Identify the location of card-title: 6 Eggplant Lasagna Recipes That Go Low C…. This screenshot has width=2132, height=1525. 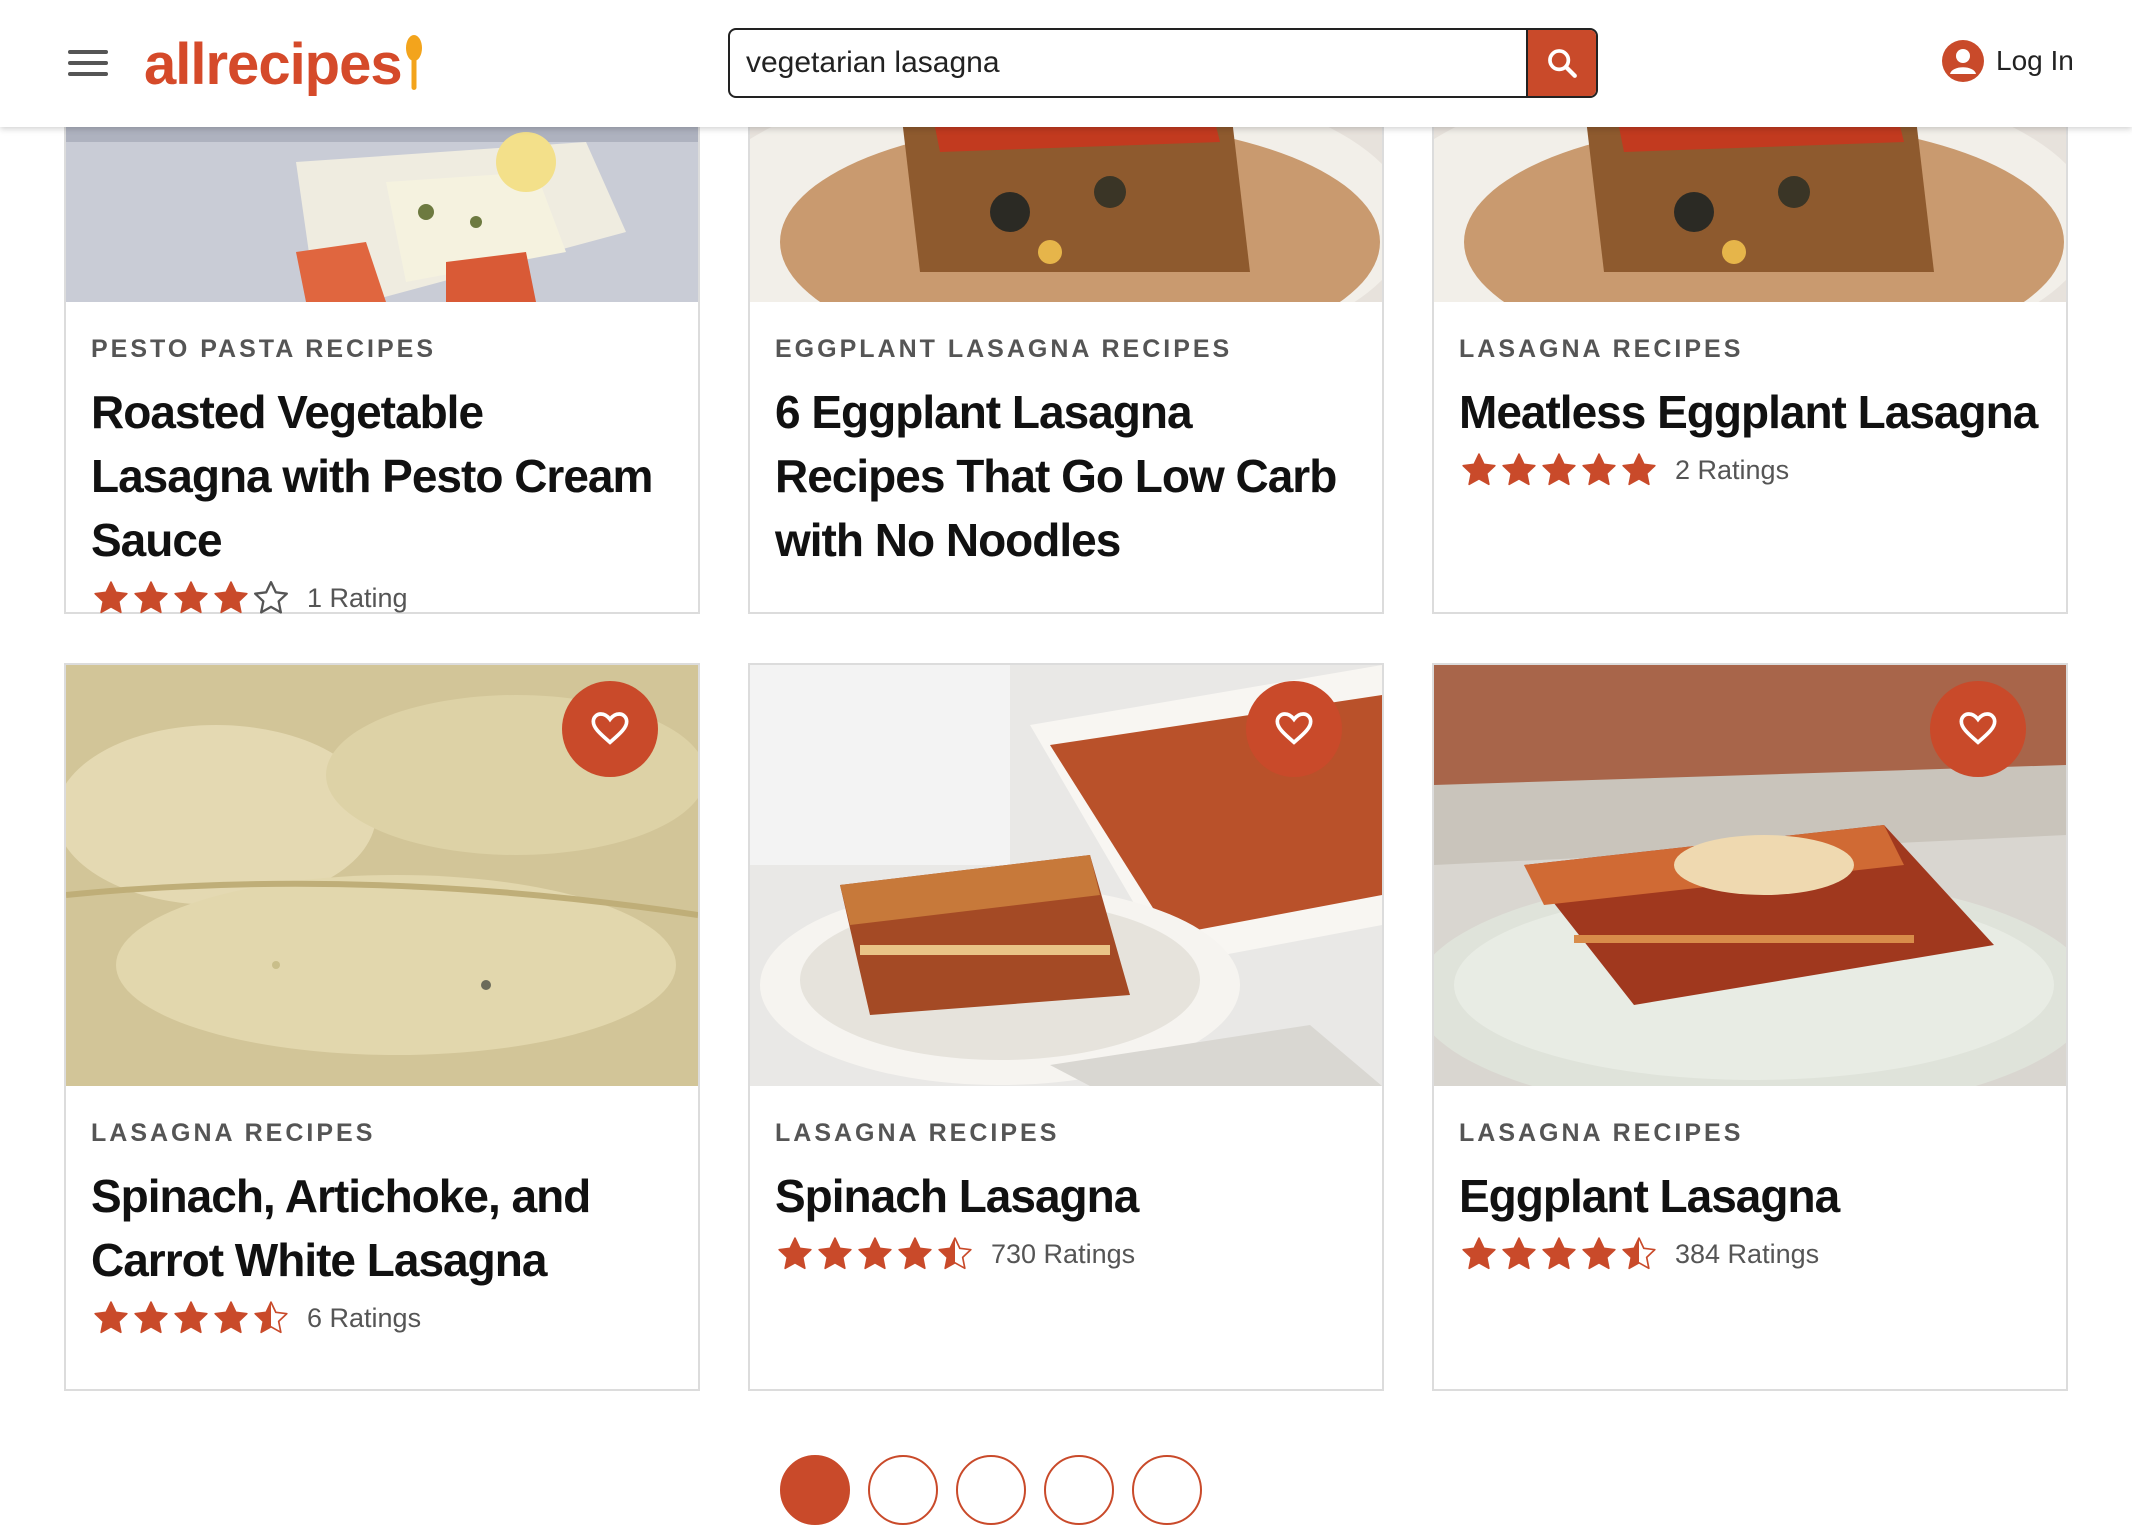
(1066, 476).